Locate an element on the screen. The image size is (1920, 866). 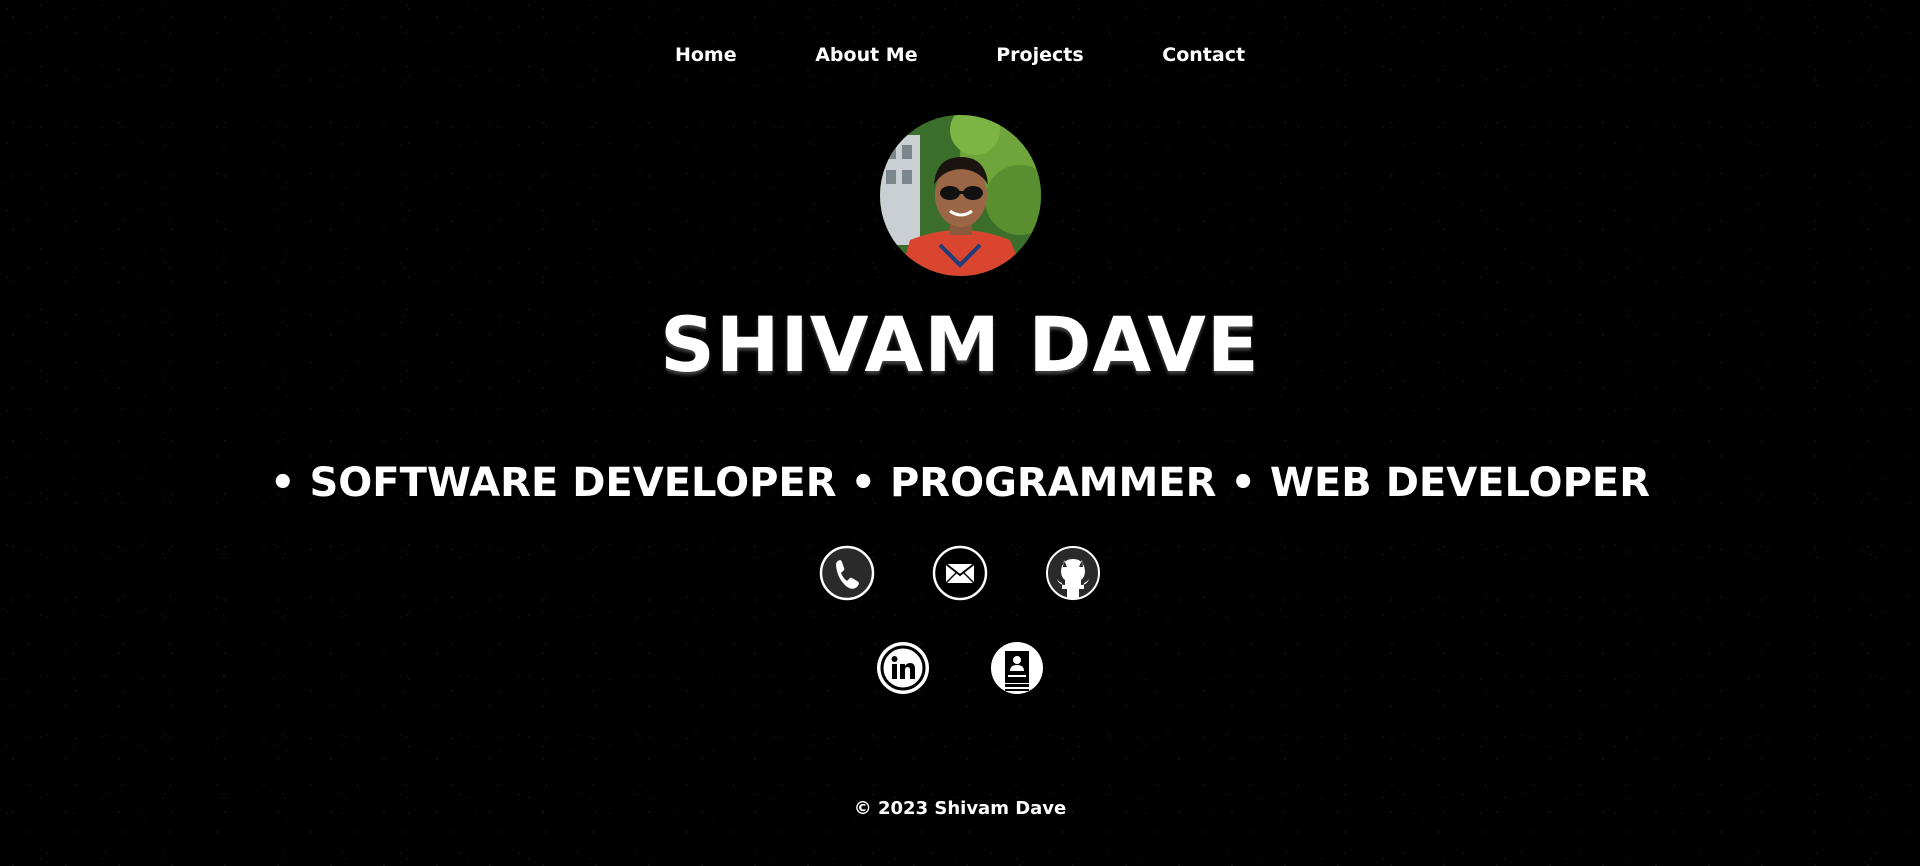
hero-name: SHIVAM DAVE is located at coordinates (960, 344).